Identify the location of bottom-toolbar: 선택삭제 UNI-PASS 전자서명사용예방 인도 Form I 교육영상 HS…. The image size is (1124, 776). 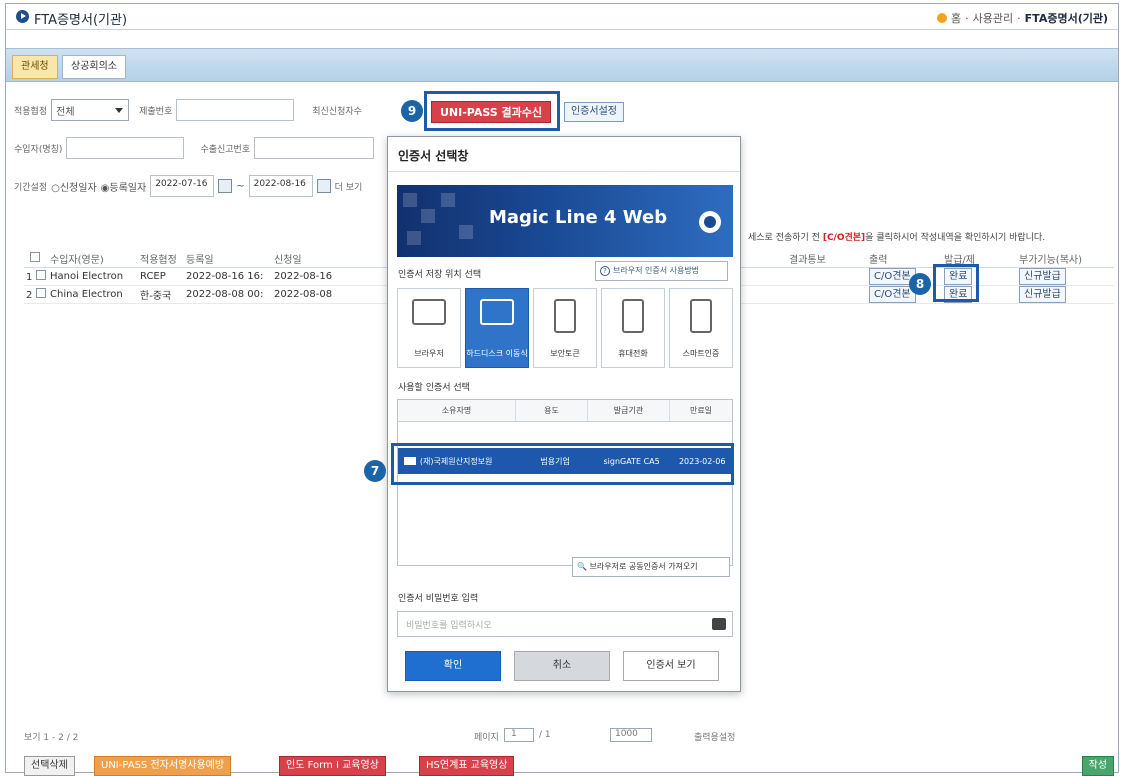
(569, 766).